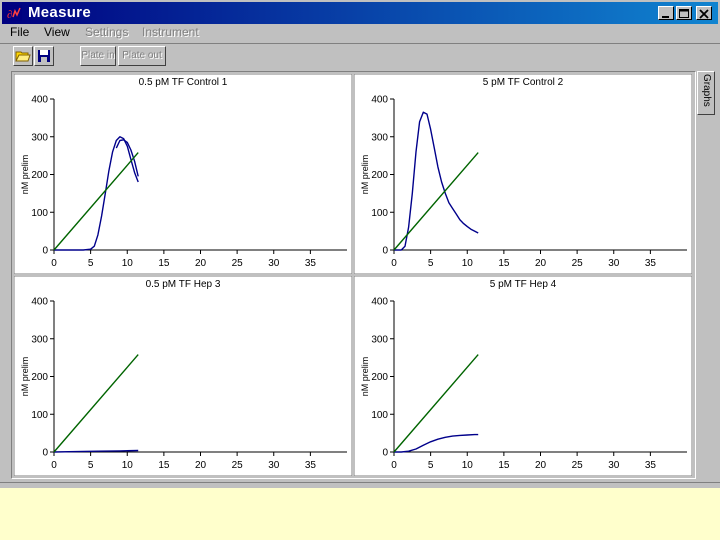 The height and width of the screenshot is (540, 720). What do you see at coordinates (14, 13) in the screenshot?
I see `app-logo-icon: ∂` at bounding box center [14, 13].